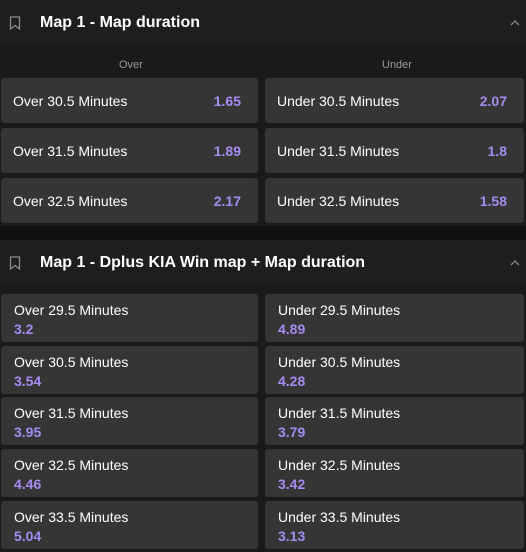 This screenshot has width=526, height=552. Describe the element at coordinates (292, 536) in the screenshot. I see `odds-price: 3.13` at that location.